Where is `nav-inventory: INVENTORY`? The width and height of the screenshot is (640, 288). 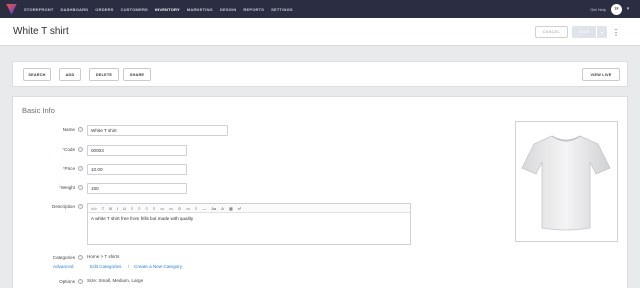 nav-inventory: INVENTORY is located at coordinates (167, 9).